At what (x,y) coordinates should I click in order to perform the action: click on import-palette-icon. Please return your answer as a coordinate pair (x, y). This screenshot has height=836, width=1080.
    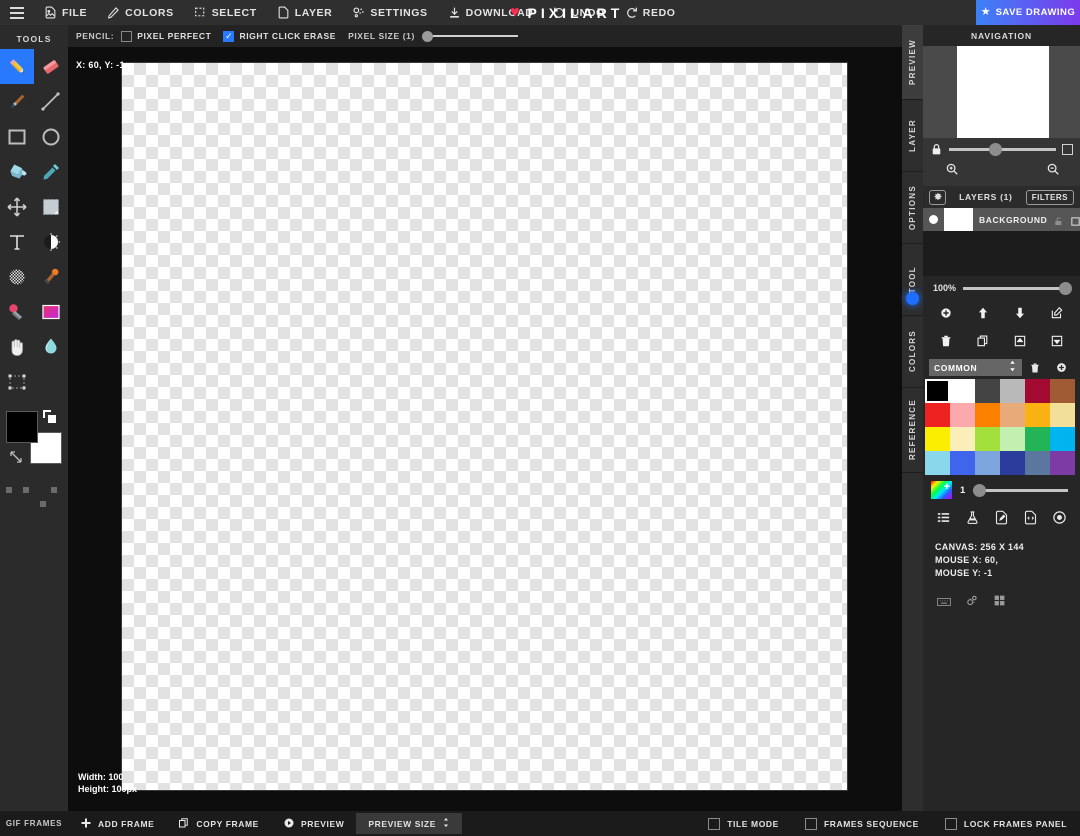
    Looking at the image, I should click on (1002, 517).